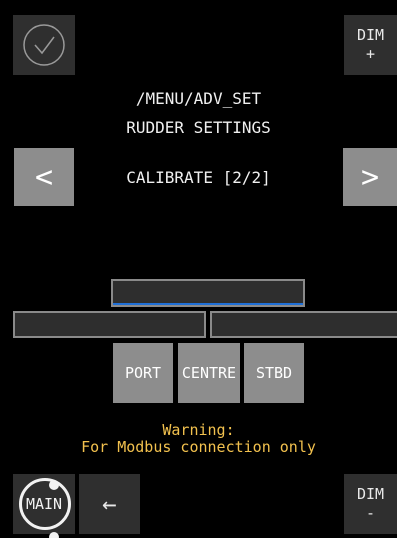  I want to click on port-button: PORT, so click(143, 373).